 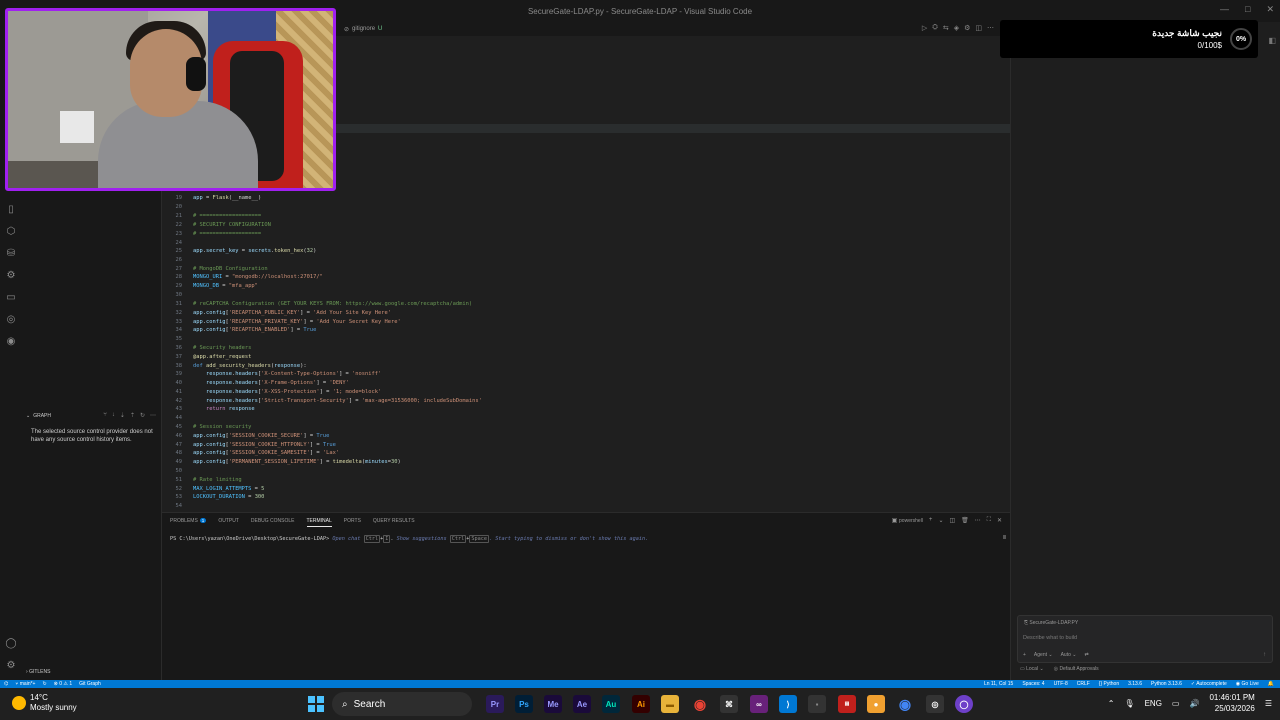 I want to click on pull-icon: ⇣, so click(x=122, y=415).